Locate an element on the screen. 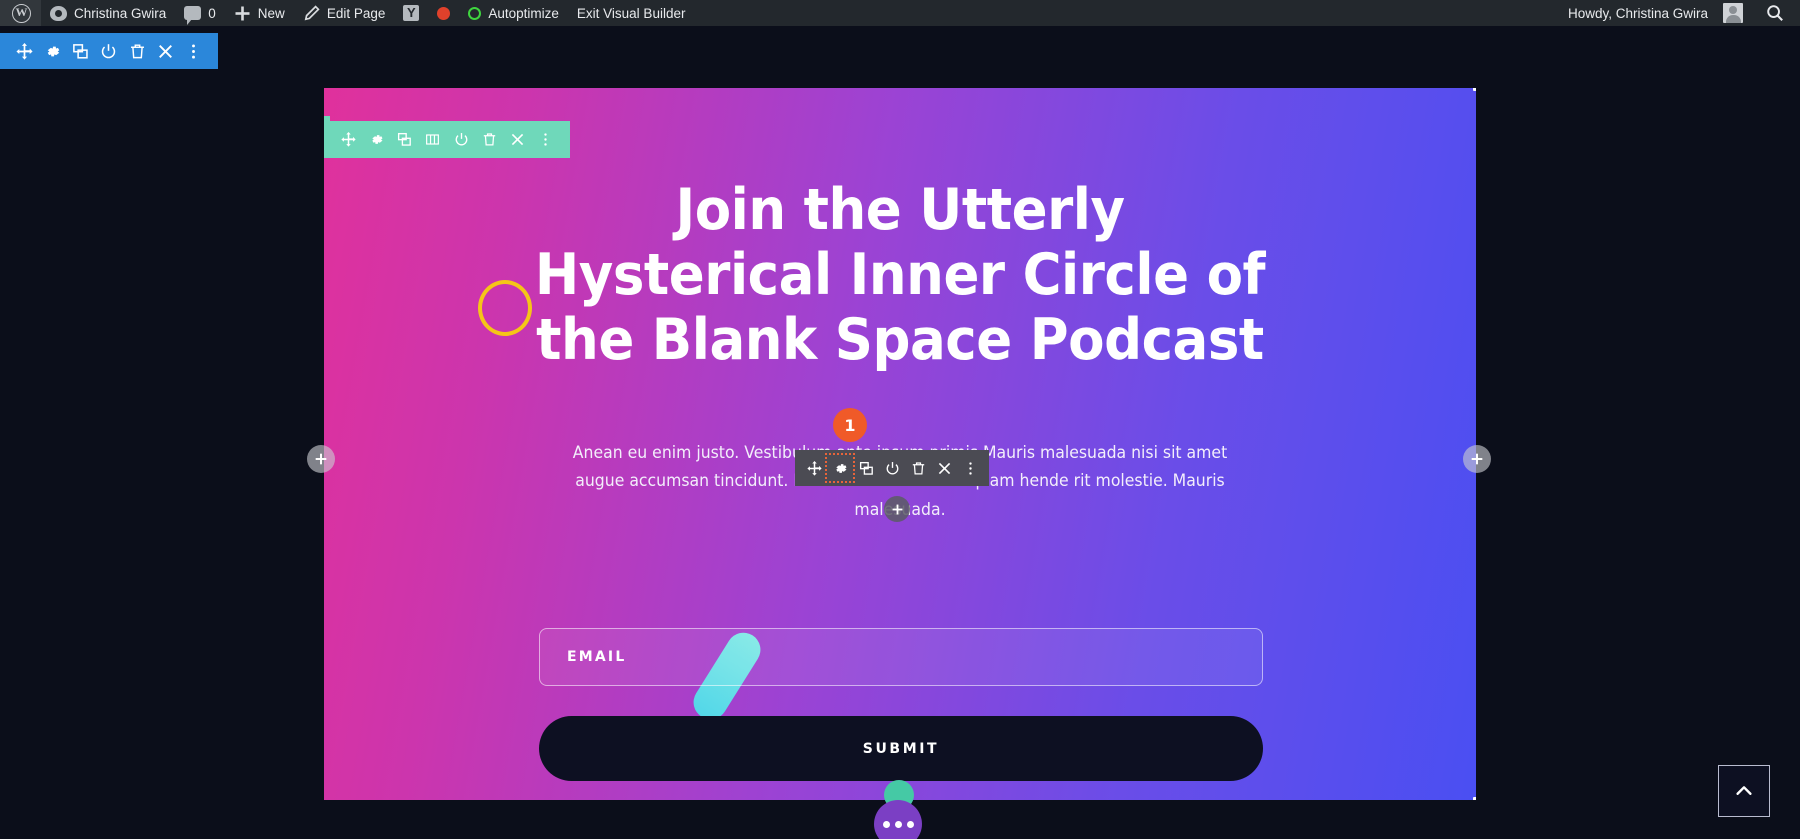  submit-button: SUBMIT is located at coordinates (901, 748).